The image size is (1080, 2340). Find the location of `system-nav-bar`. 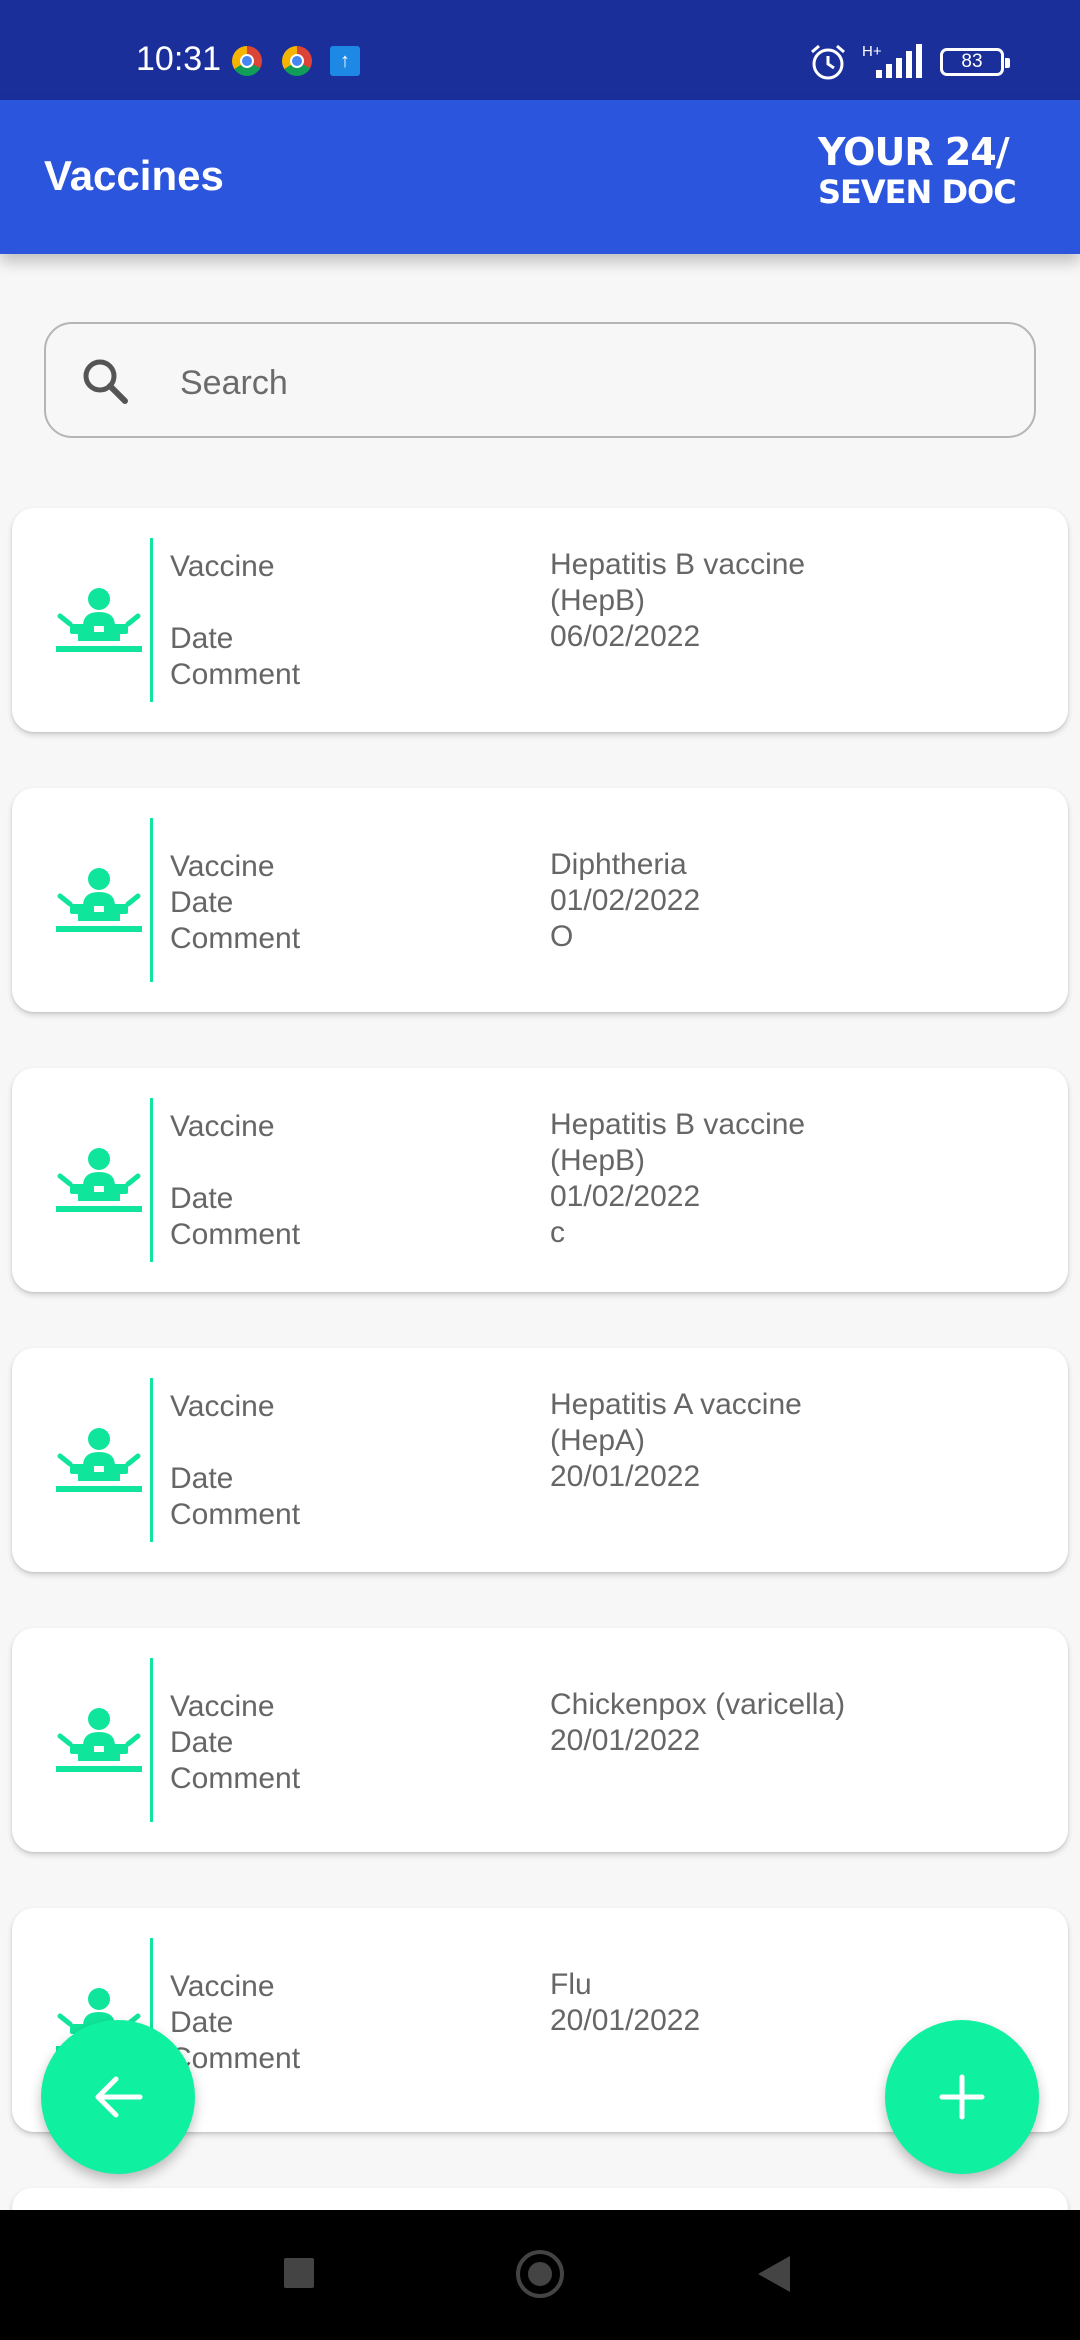

system-nav-bar is located at coordinates (540, 2275).